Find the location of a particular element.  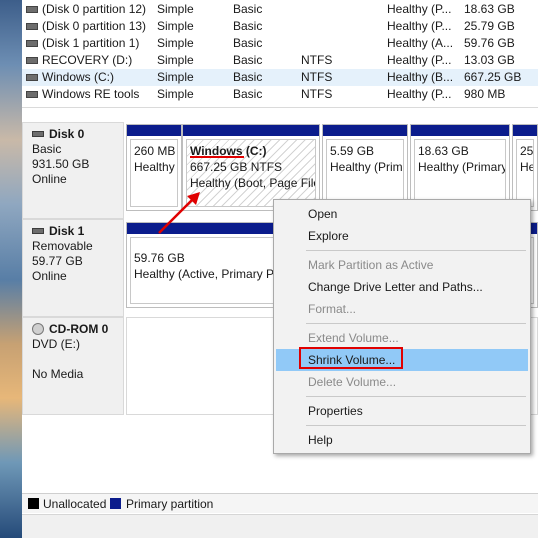

disk-size is located at coordinates (77, 359).